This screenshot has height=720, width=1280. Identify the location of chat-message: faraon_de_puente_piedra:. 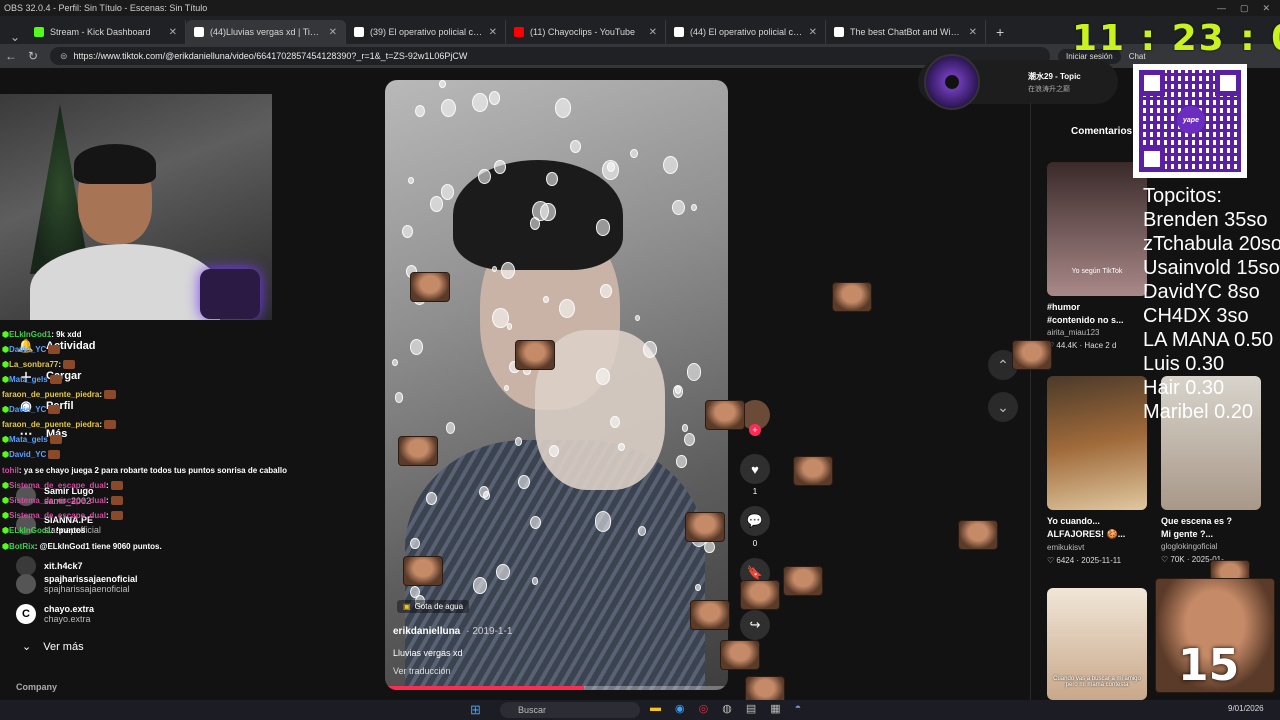
(59, 425).